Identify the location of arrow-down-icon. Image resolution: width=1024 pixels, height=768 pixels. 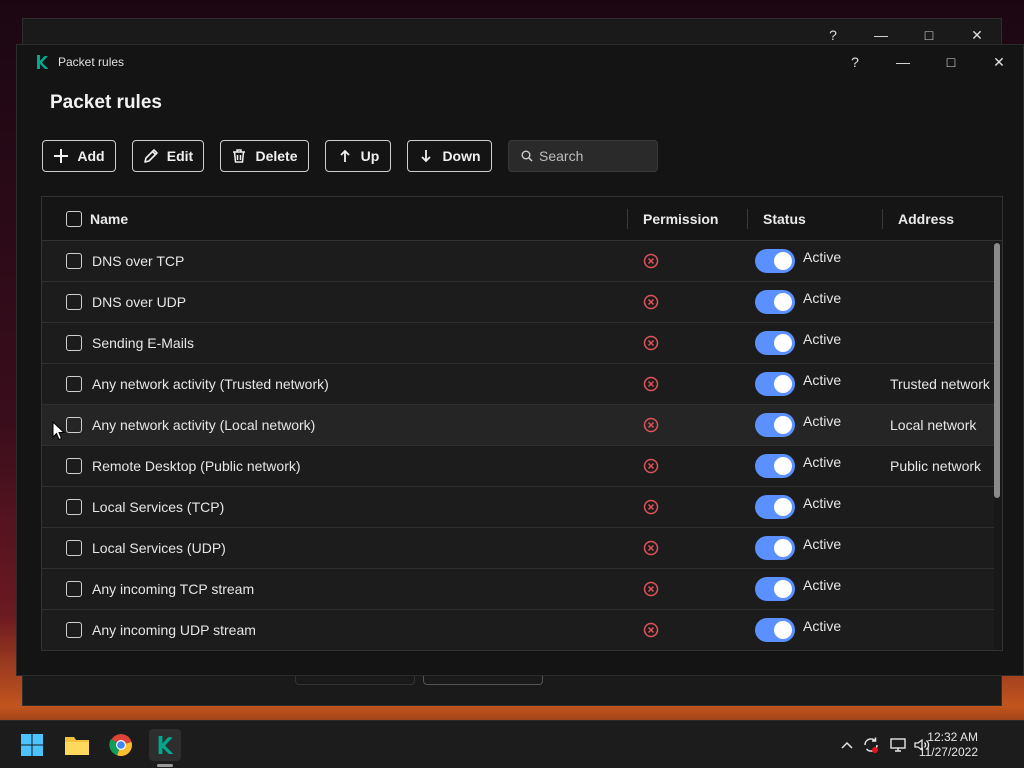
(426, 156).